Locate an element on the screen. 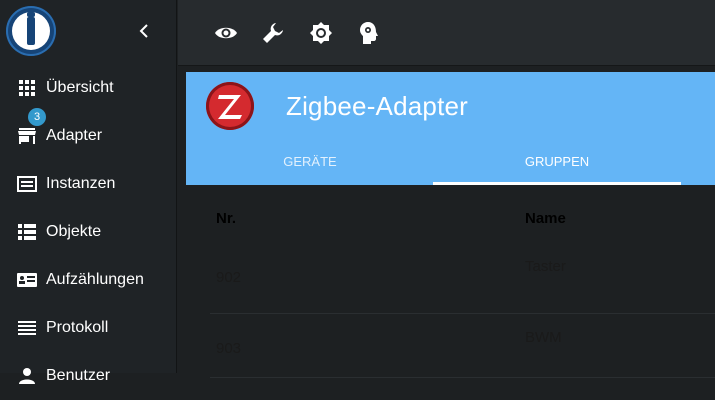 The width and height of the screenshot is (715, 400). cell-name: BWM is located at coordinates (543, 337).